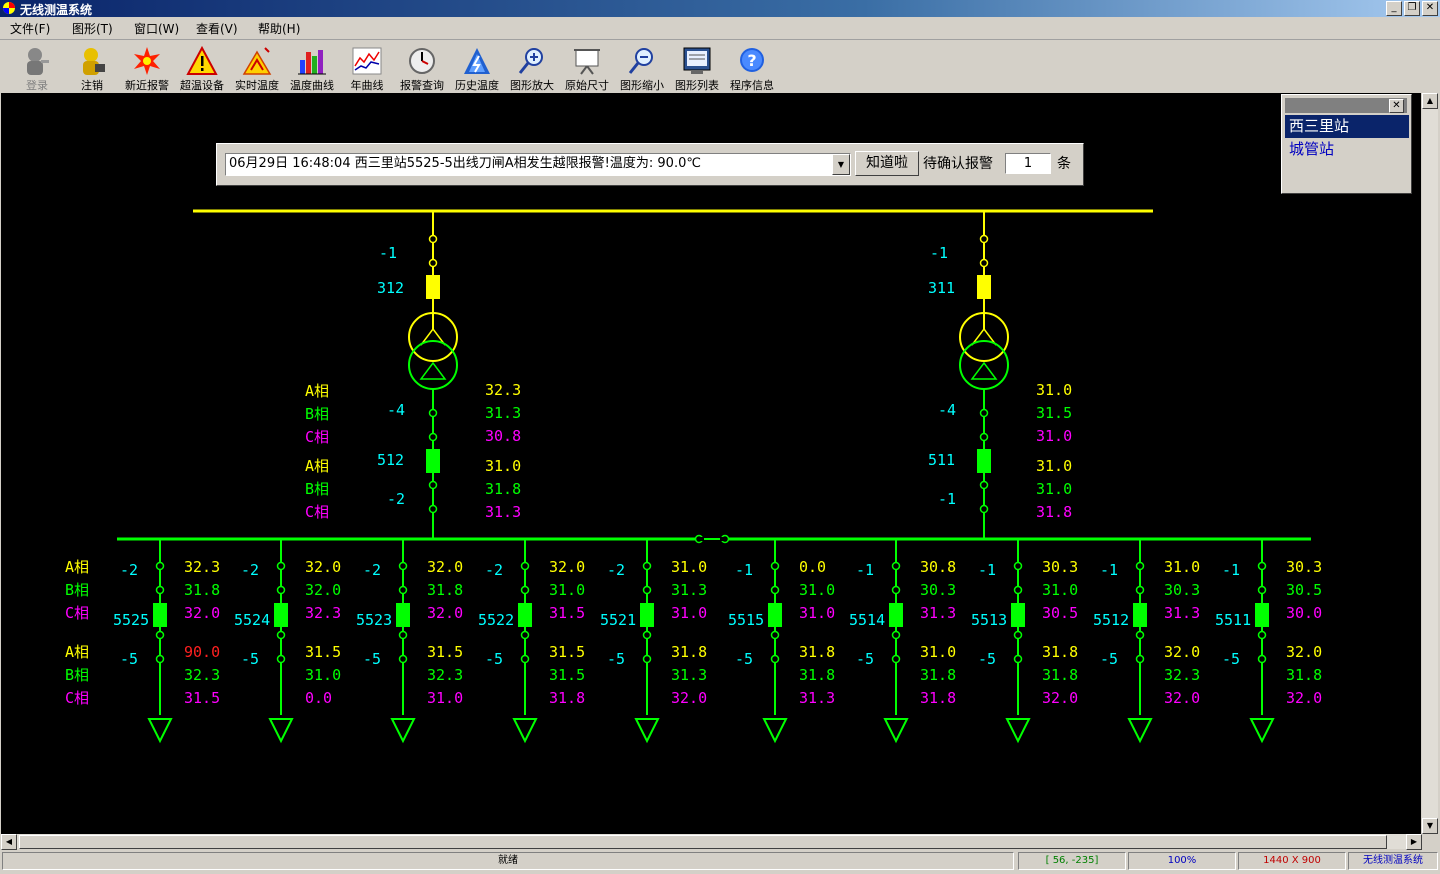 The height and width of the screenshot is (874, 1440). What do you see at coordinates (1430, 101) in the screenshot?
I see `scroll-up-icon: ▲` at bounding box center [1430, 101].